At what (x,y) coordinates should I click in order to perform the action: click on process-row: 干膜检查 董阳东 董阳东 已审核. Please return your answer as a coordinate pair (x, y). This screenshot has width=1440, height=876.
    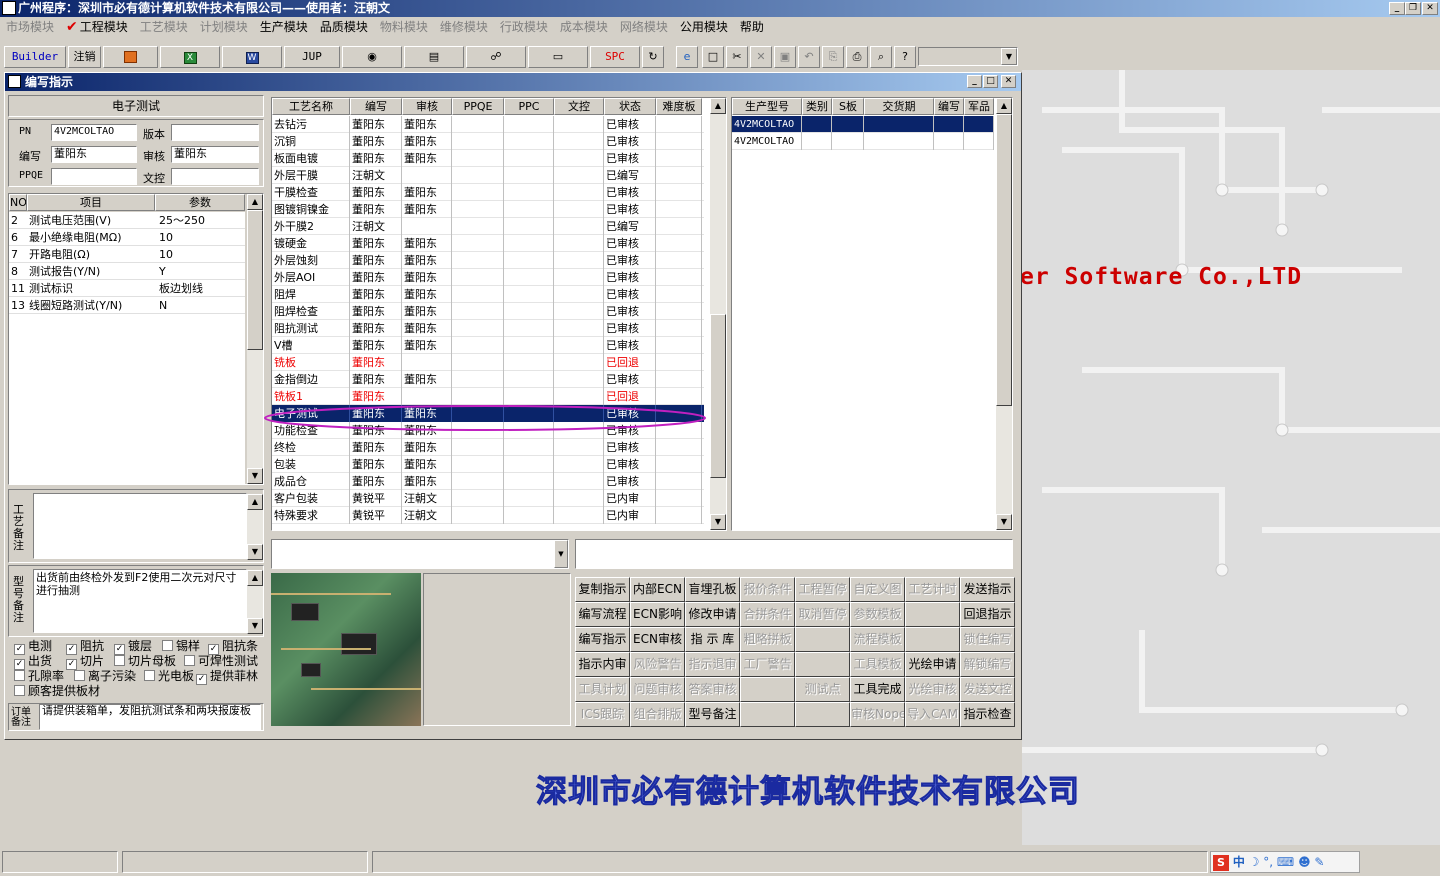
    Looking at the image, I should click on (488, 192).